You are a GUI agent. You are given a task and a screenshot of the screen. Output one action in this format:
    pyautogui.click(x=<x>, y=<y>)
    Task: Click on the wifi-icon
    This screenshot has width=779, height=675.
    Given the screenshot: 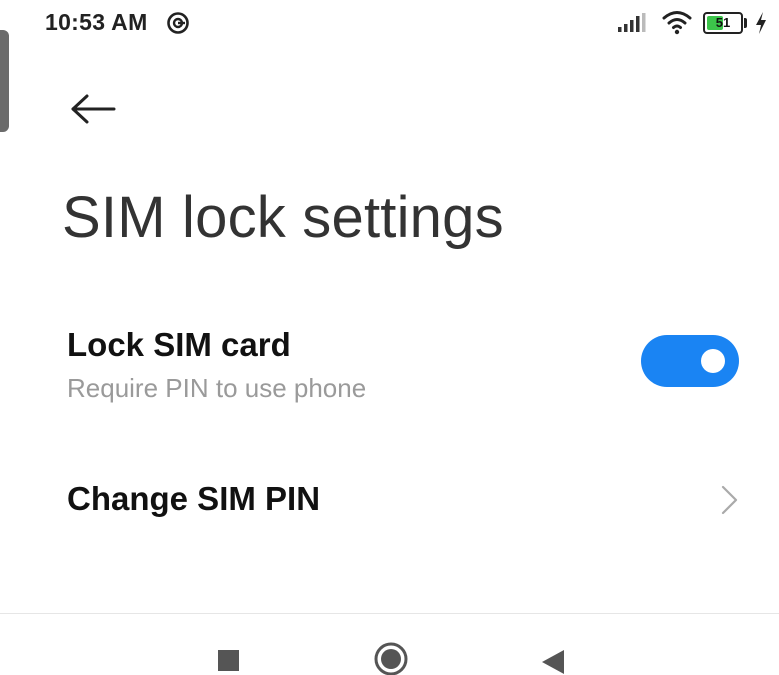 What is the action you would take?
    pyautogui.click(x=677, y=24)
    